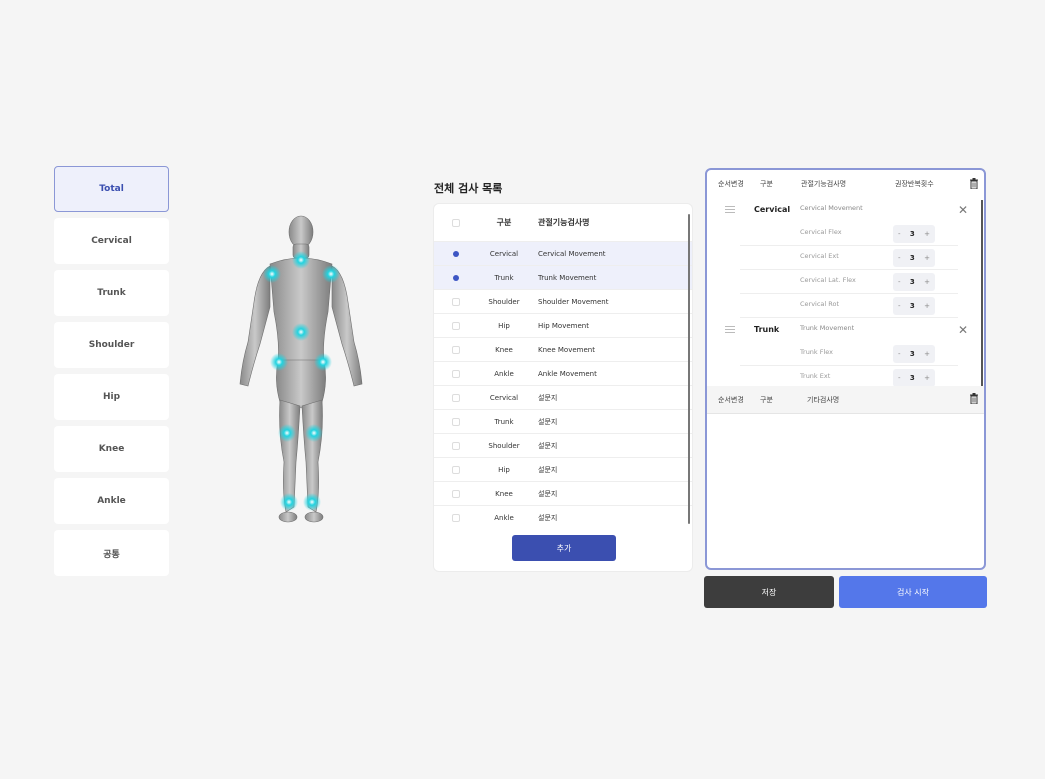 Image resolution: width=1045 pixels, height=779 pixels. Describe the element at coordinates (573, 301) in the screenshot. I see `row-name: Shoulder Movement` at that location.